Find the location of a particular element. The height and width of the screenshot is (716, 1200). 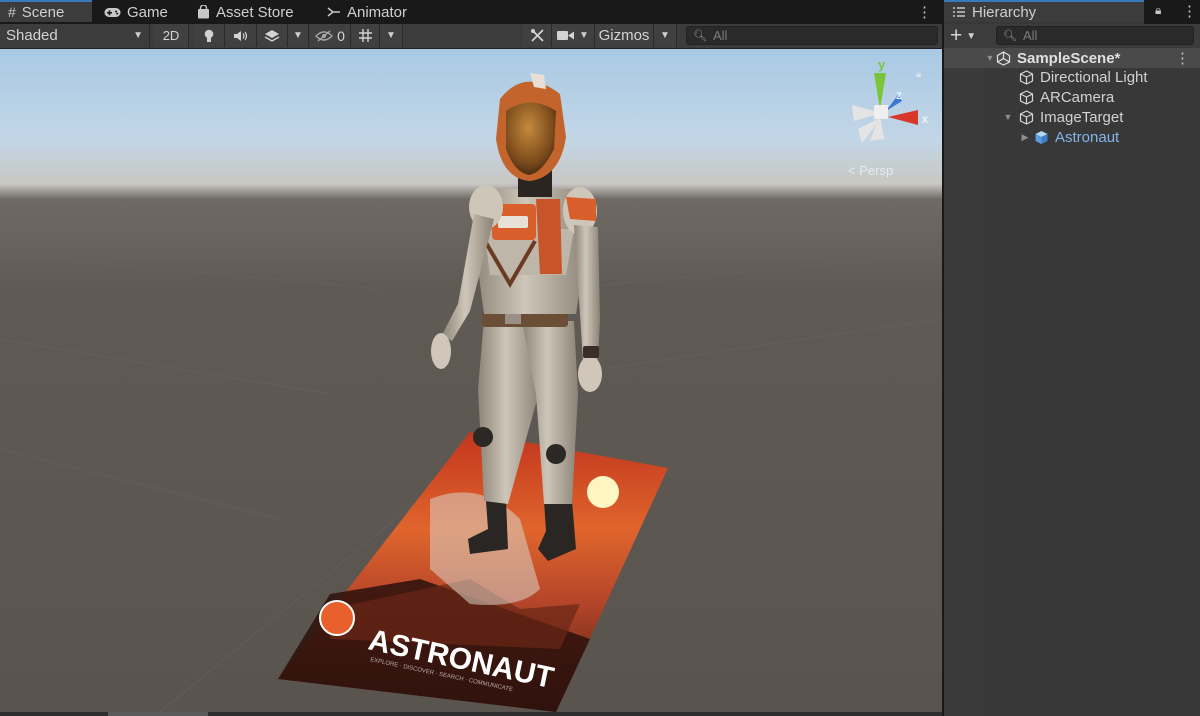

grid-toggle-button is located at coordinates (365, 35).